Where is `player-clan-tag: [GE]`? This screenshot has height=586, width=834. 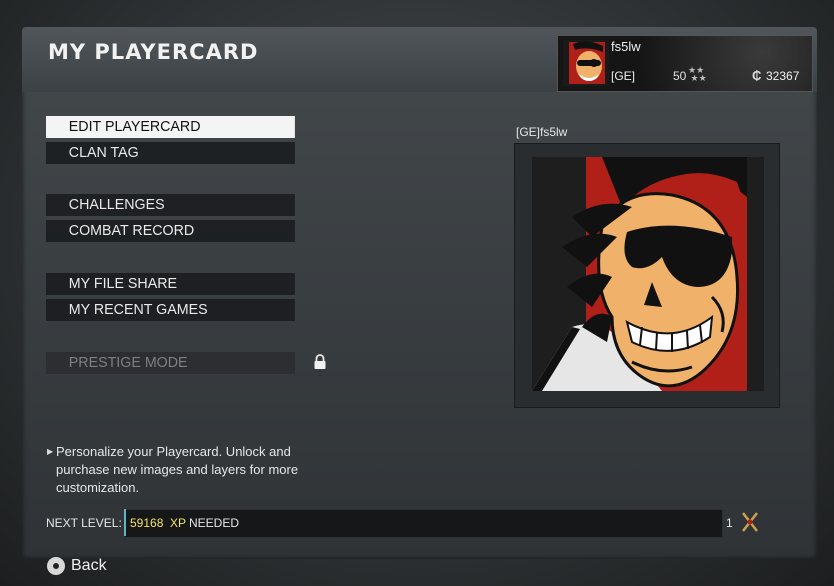 player-clan-tag: [GE] is located at coordinates (623, 76).